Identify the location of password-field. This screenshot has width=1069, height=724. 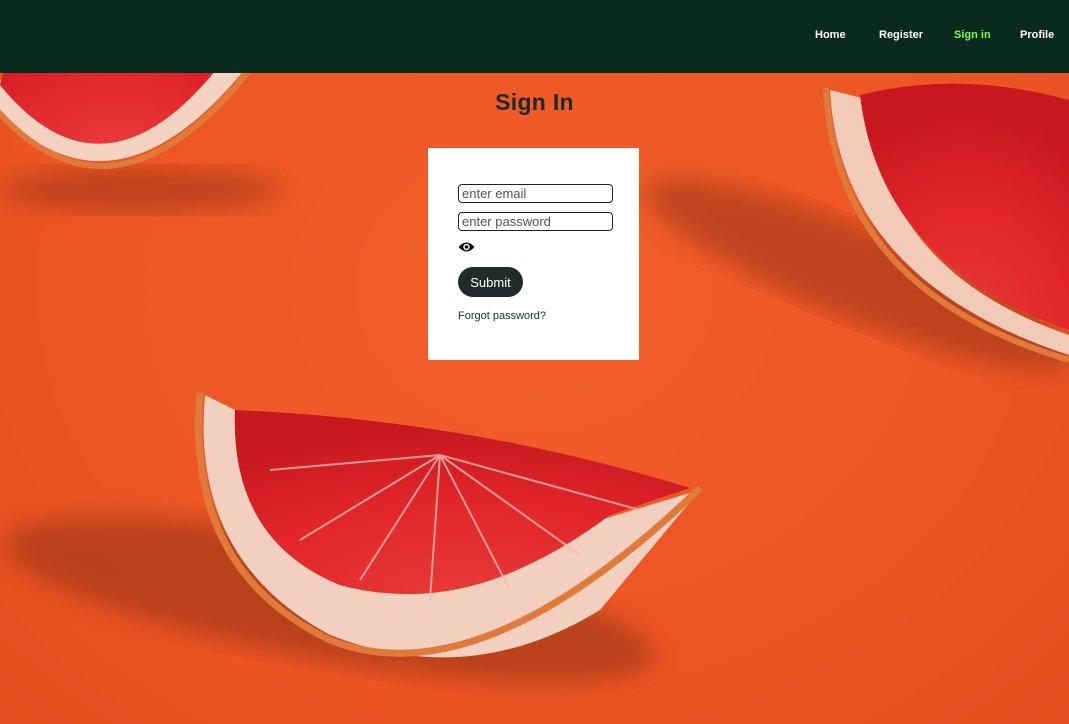
(535, 221).